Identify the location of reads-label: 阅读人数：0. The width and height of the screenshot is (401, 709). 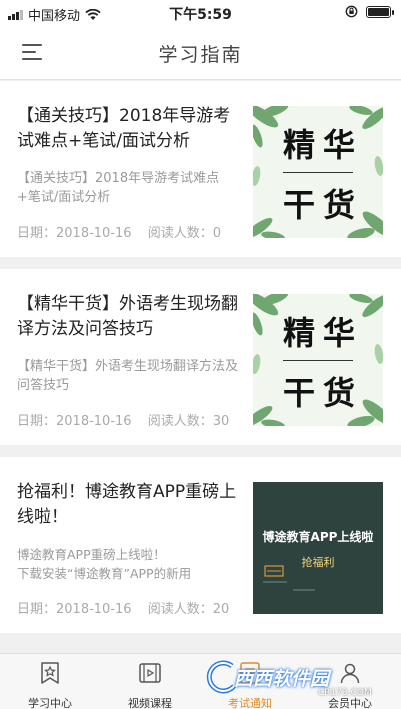
(184, 233).